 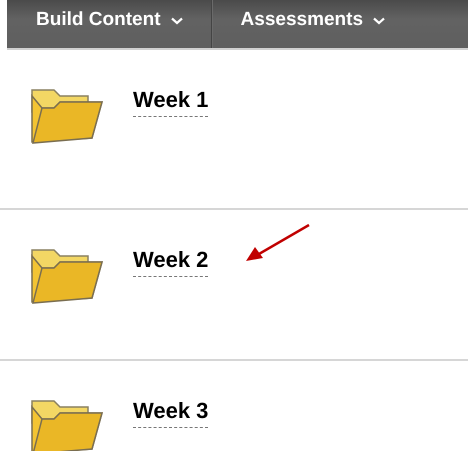 I want to click on folder-link: Week 3, so click(x=170, y=413).